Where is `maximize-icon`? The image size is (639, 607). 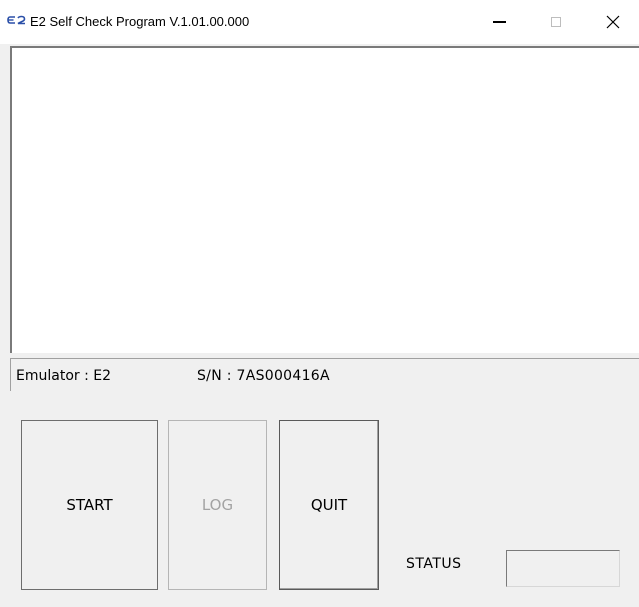 maximize-icon is located at coordinates (556, 22).